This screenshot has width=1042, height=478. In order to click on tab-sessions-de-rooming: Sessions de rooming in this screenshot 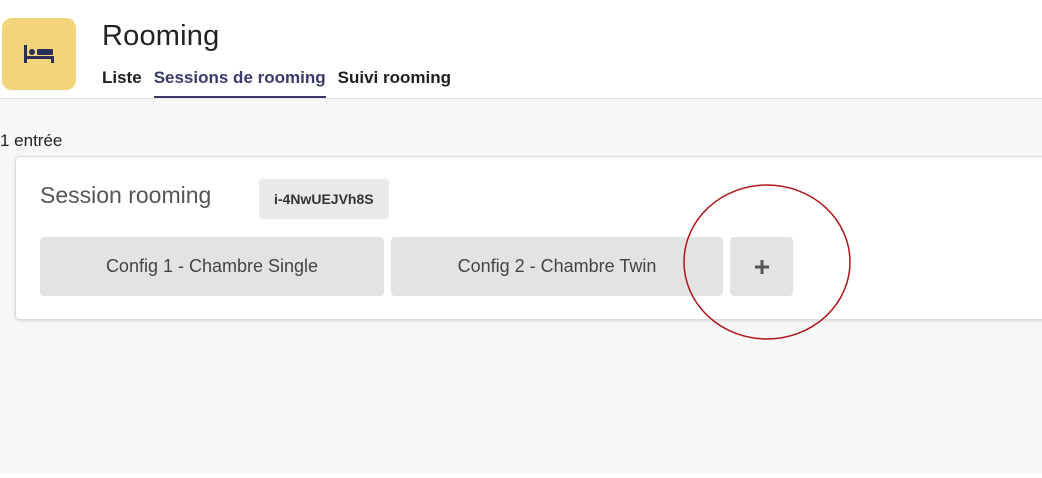, I will do `click(239, 83)`.